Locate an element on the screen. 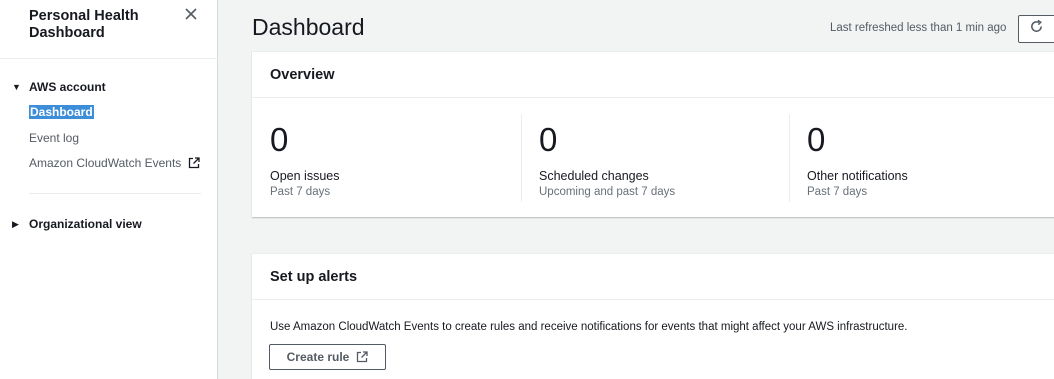 Image resolution: width=1054 pixels, height=379 pixels. page-title: Dashboard is located at coordinates (308, 27).